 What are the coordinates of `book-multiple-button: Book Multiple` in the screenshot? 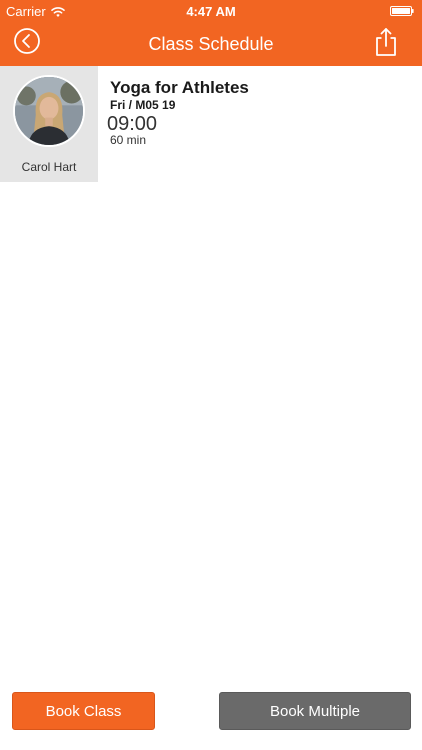 It's located at (315, 711).